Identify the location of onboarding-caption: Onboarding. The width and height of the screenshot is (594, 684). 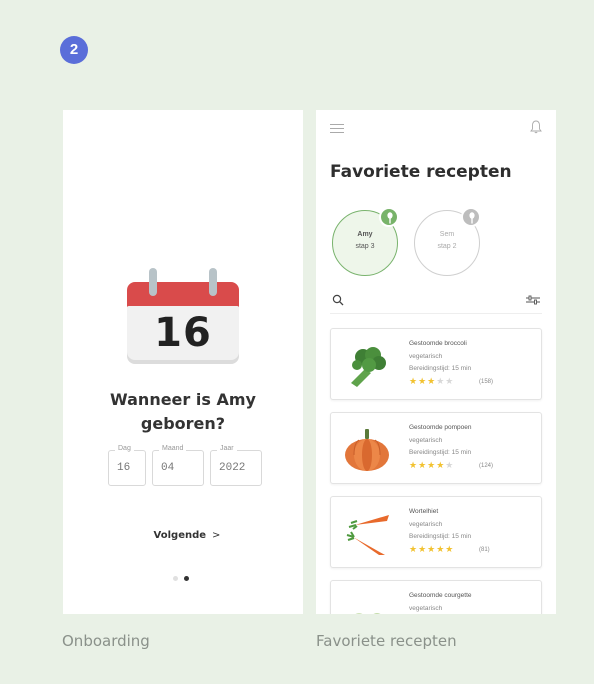
(106, 641).